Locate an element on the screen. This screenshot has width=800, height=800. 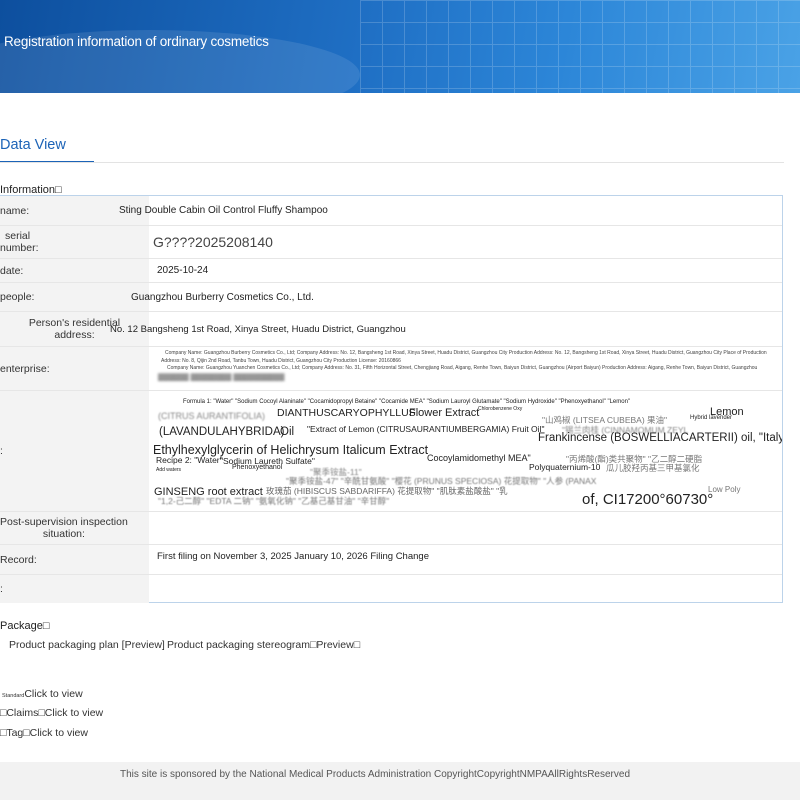
claims-row: □Claims□Click to view is located at coordinates (51, 712).